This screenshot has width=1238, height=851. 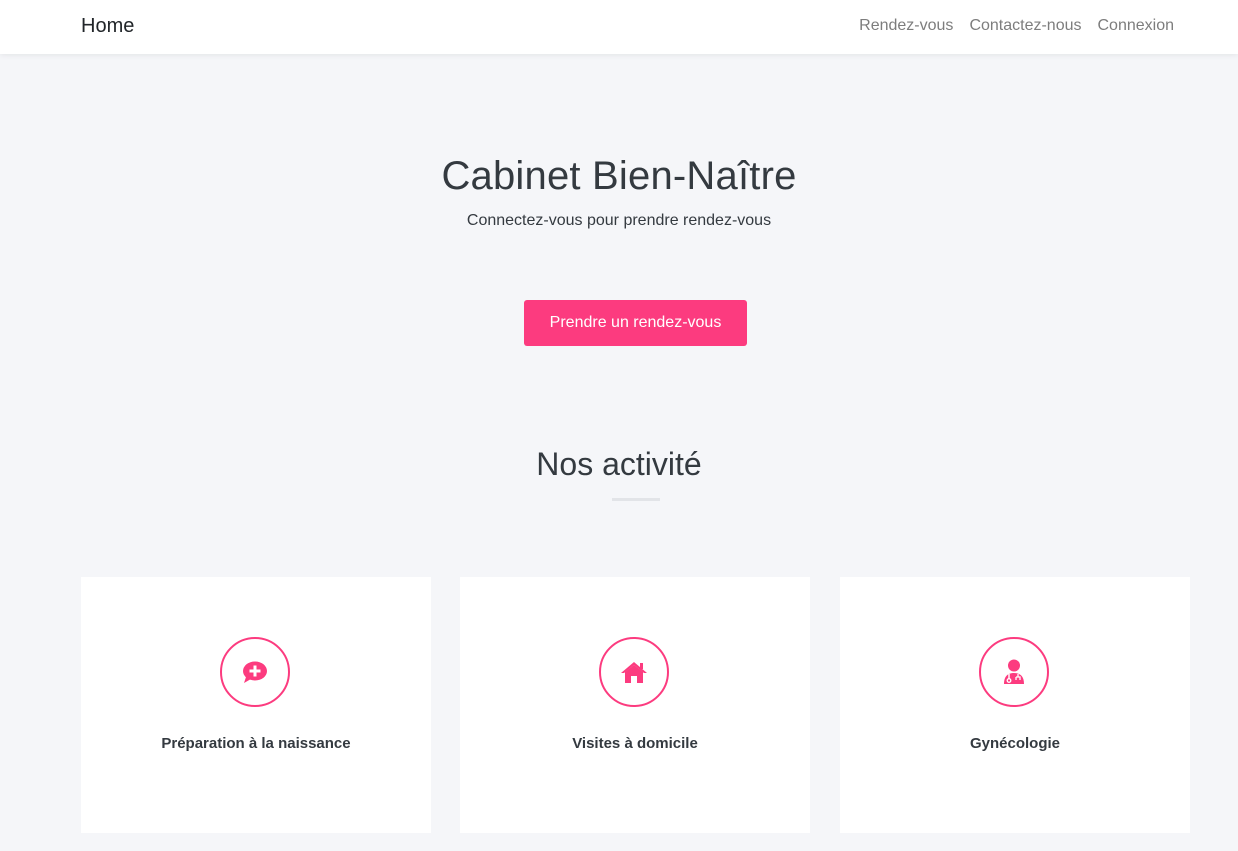 I want to click on hero-subtitle: Connectez-vous pour prendre rendez-vous, so click(x=619, y=220).